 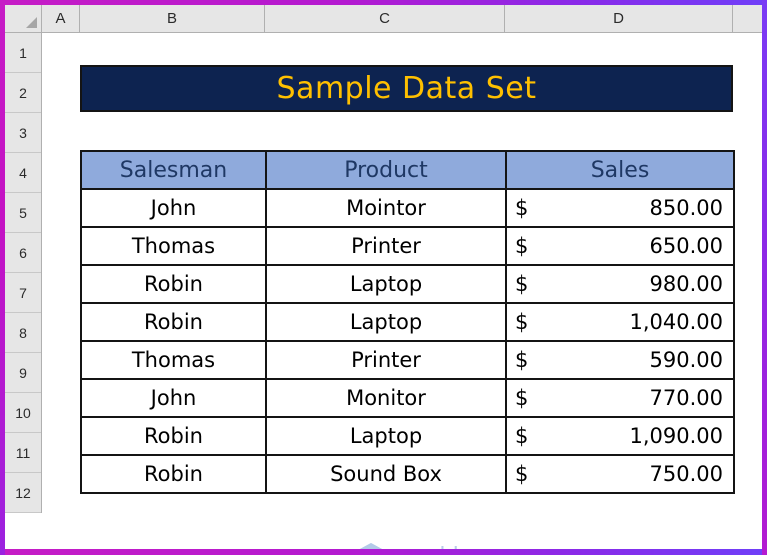 What do you see at coordinates (23, 373) in the screenshot?
I see `row-header-9: 9` at bounding box center [23, 373].